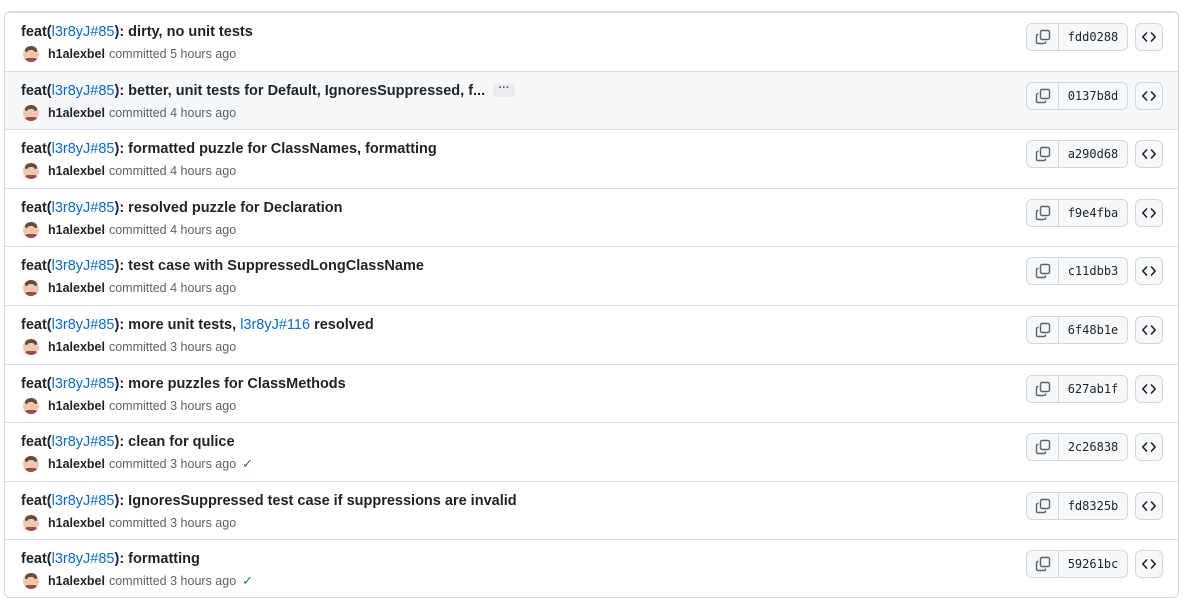  I want to click on sha-button-group: f9e4fba, so click(1077, 212).